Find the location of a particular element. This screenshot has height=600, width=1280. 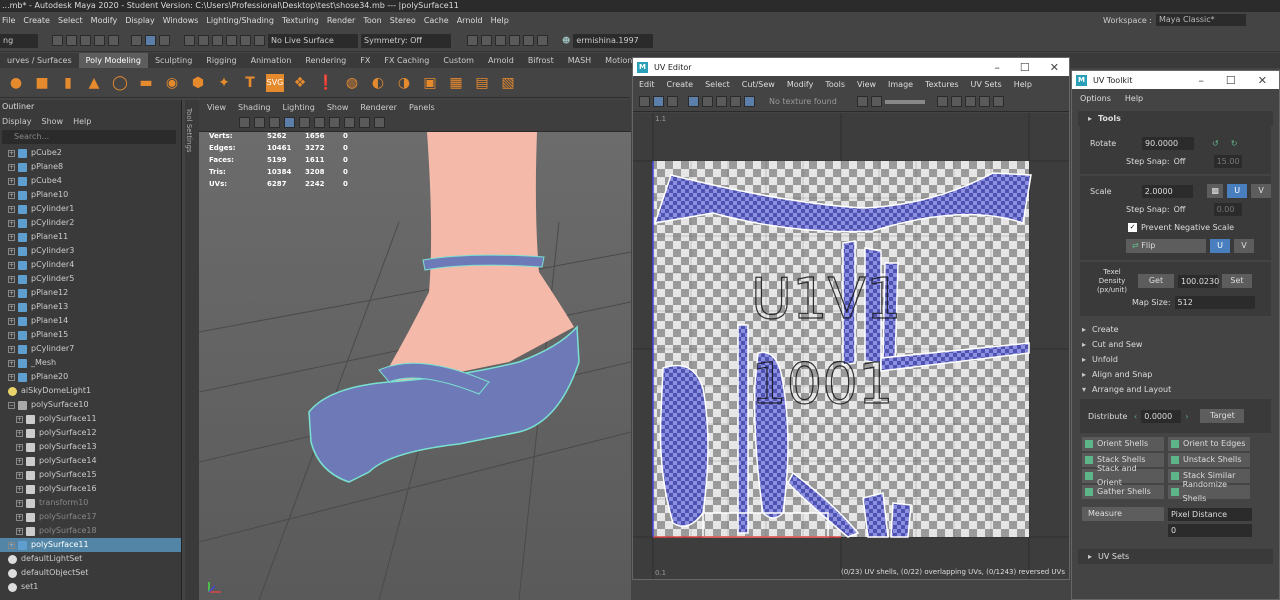

texel-set-button: Set is located at coordinates (1237, 281).